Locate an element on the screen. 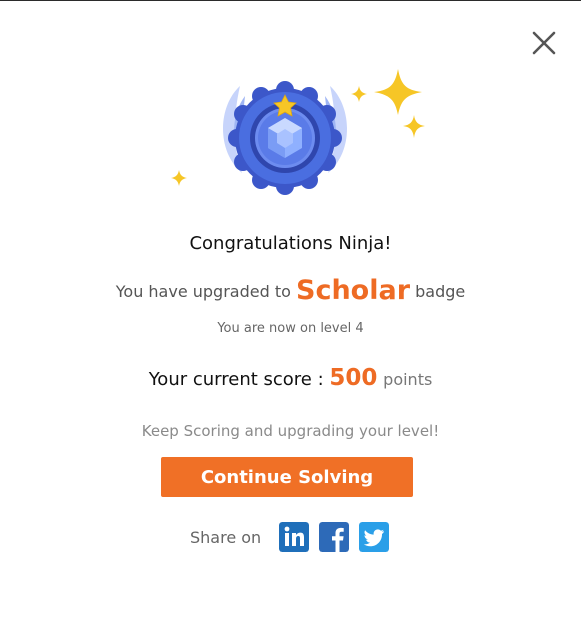 This screenshot has width=581, height=620. score-unit: points is located at coordinates (408, 379).